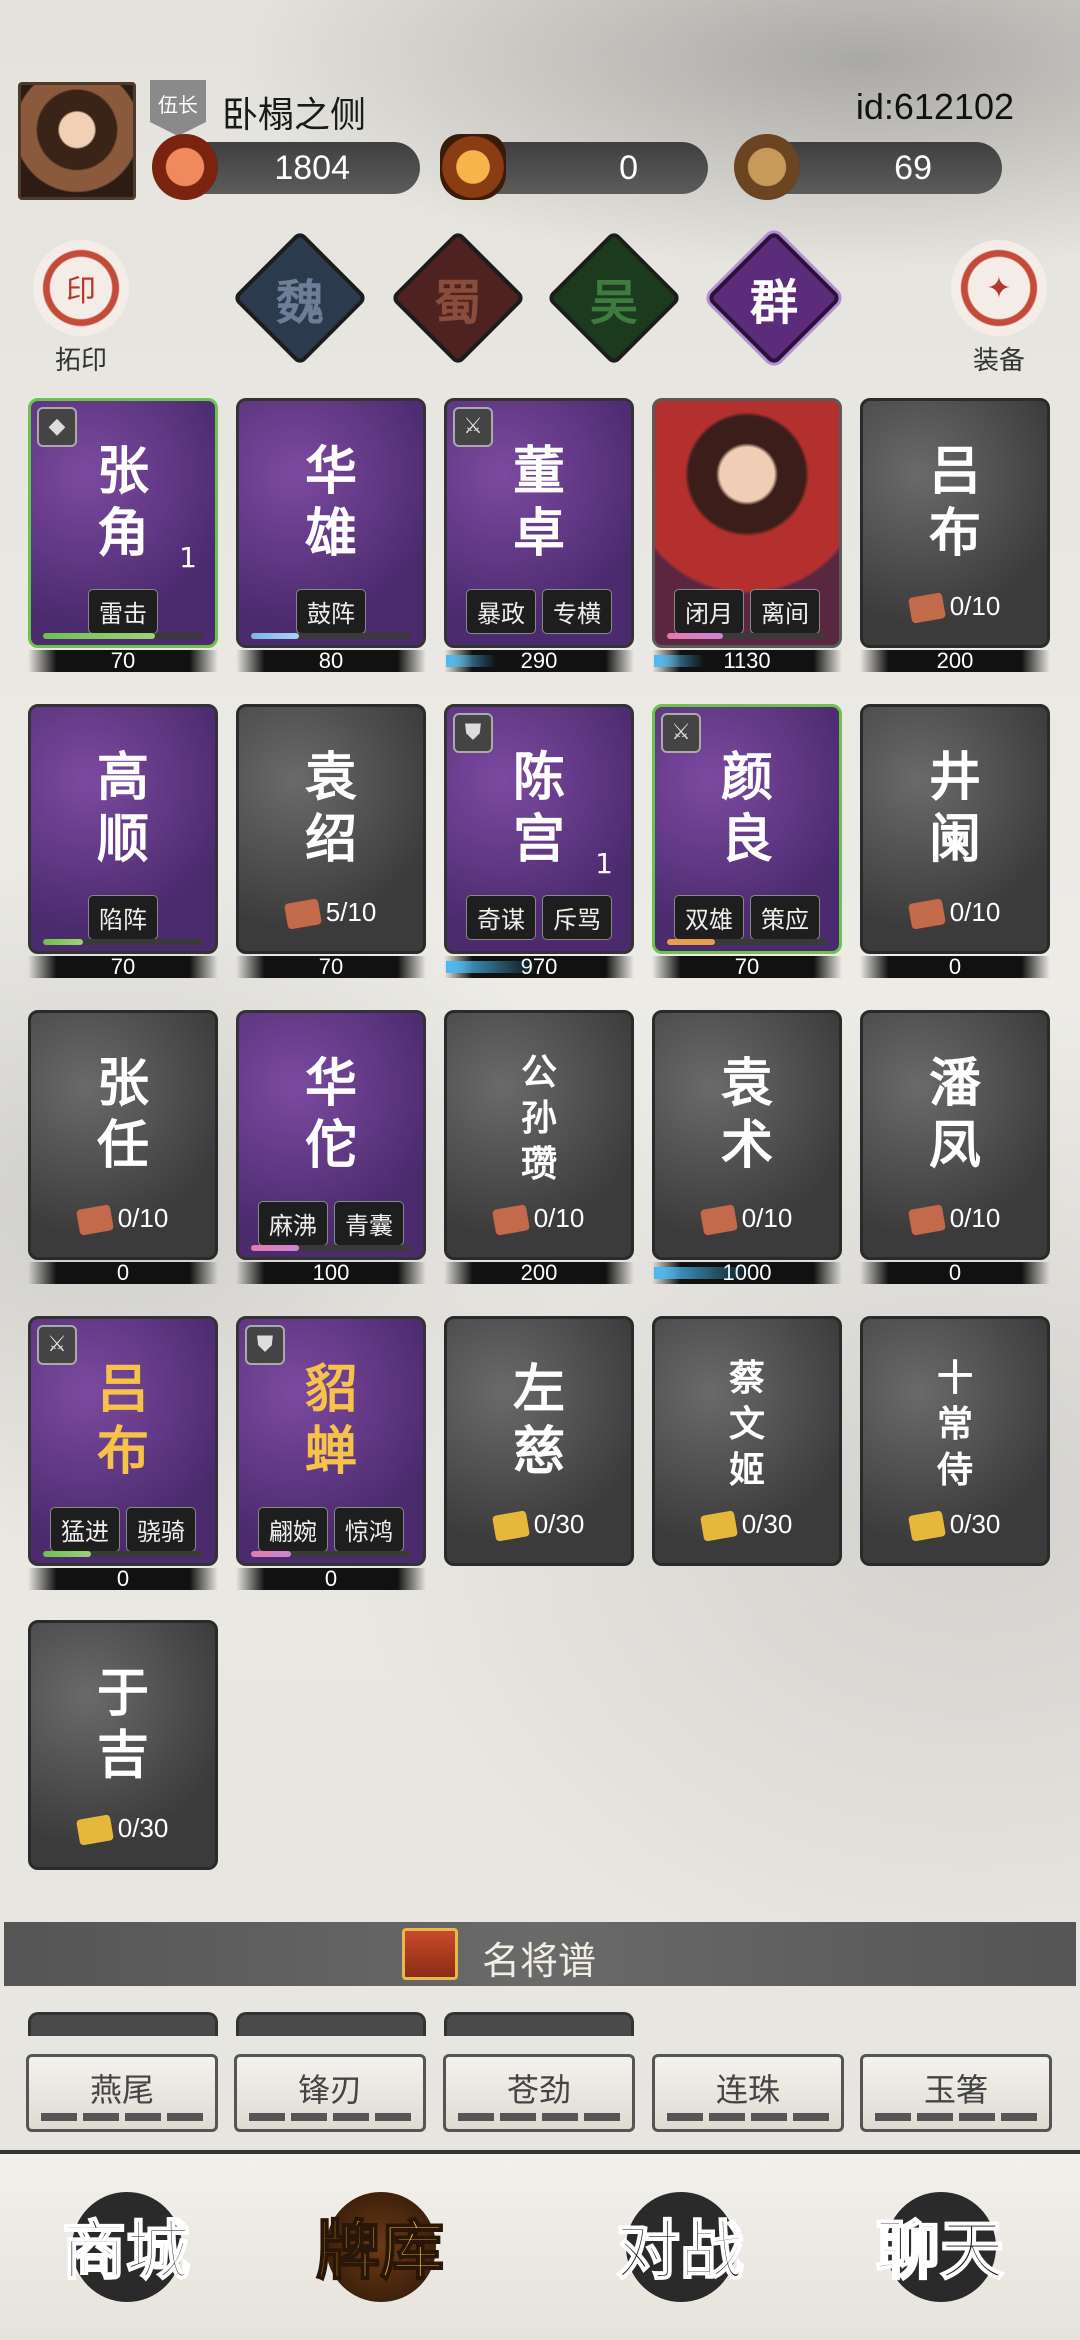 This screenshot has height=2340, width=1080. I want to click on skill-tag: 策应, so click(785, 917).